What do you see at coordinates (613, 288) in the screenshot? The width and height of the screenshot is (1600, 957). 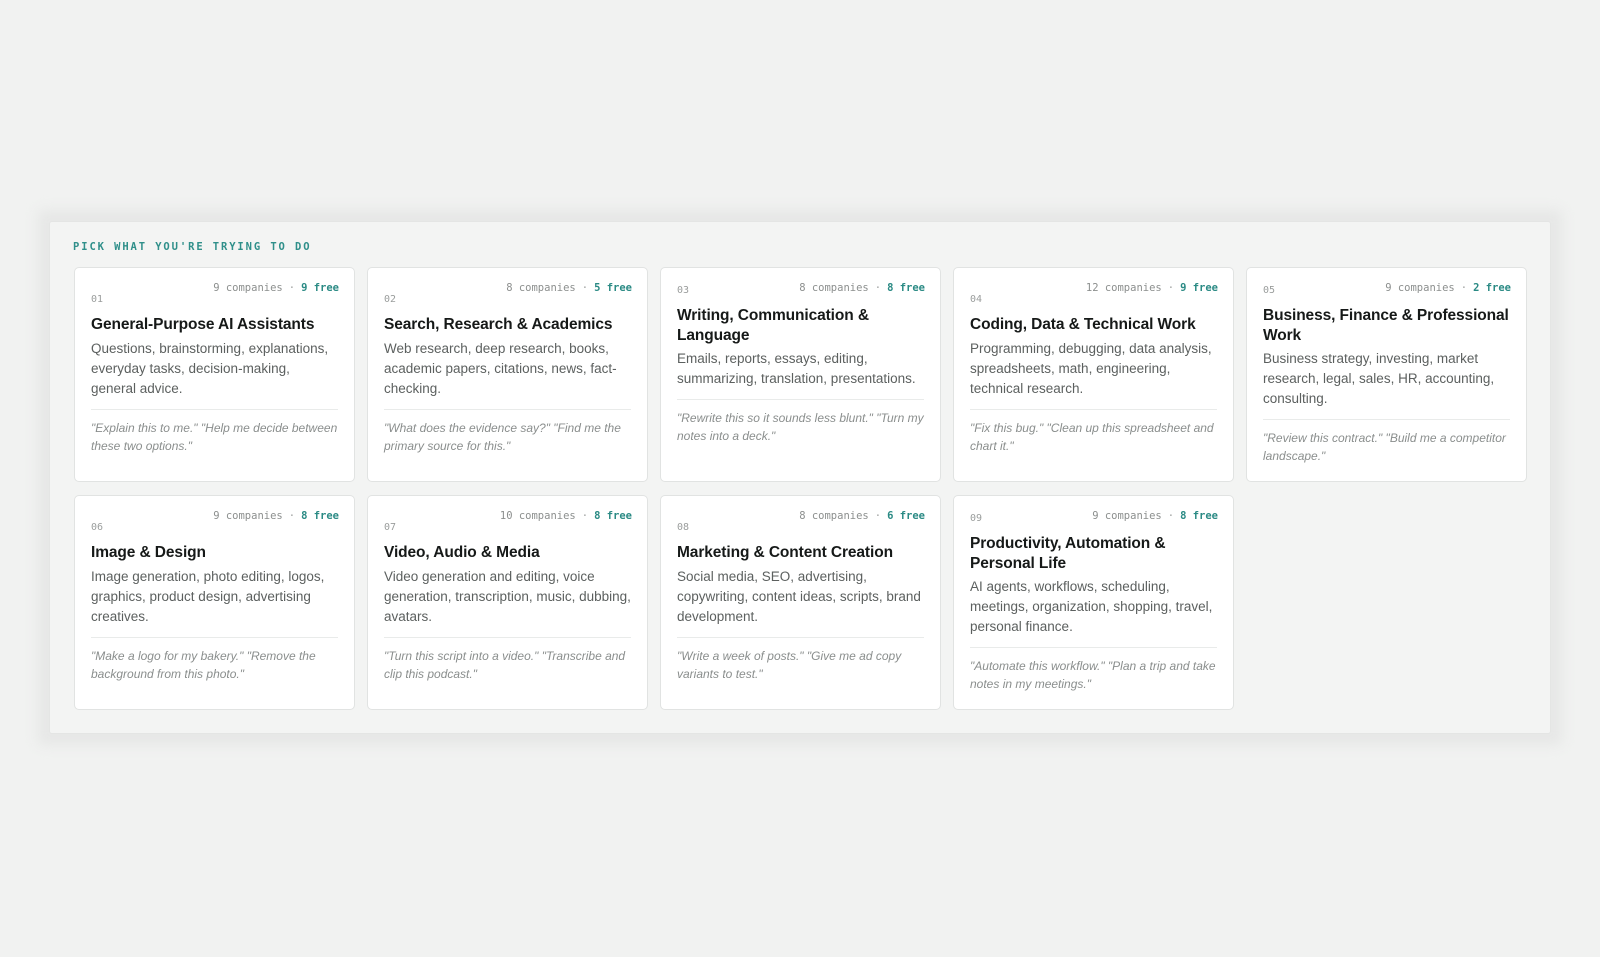 I see `free-count: 5 free` at bounding box center [613, 288].